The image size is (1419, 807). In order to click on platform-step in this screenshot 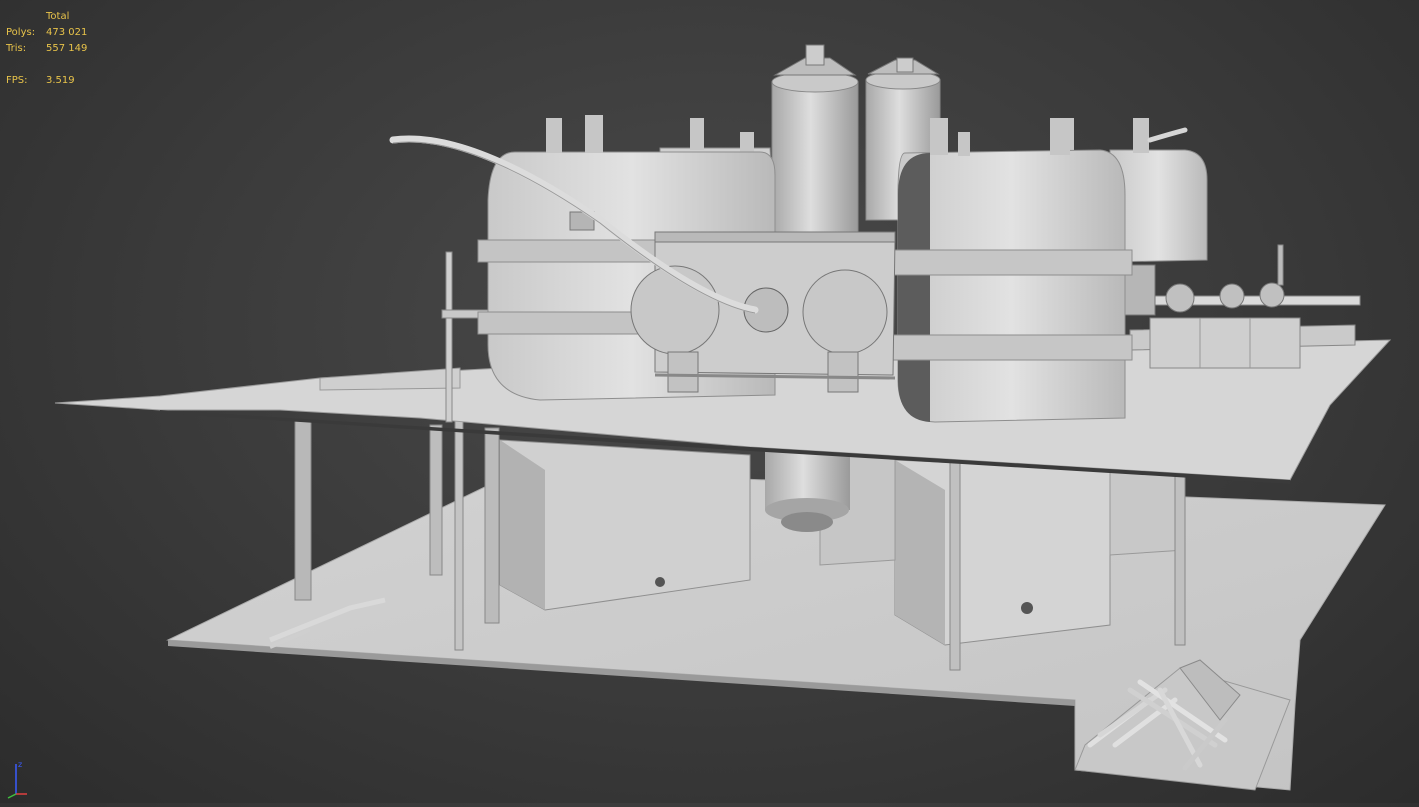, I will do `click(390, 379)`.